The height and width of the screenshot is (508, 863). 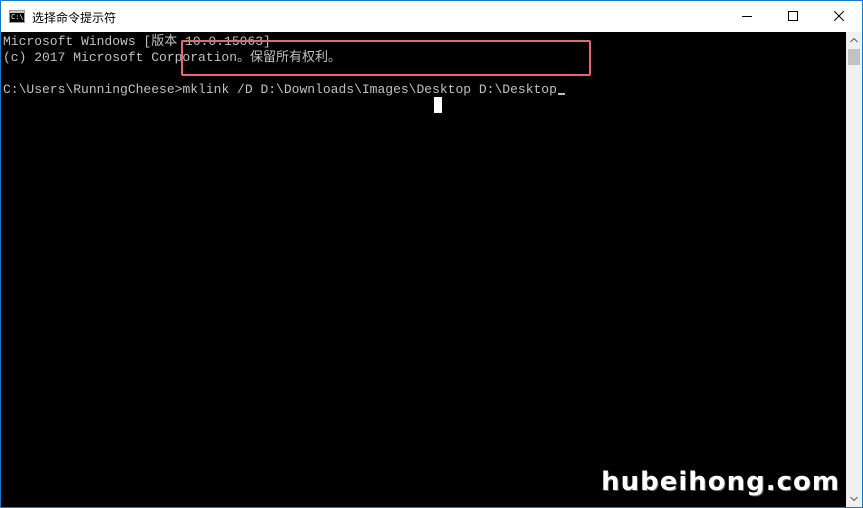 I want to click on maximize-button, so click(x=793, y=16).